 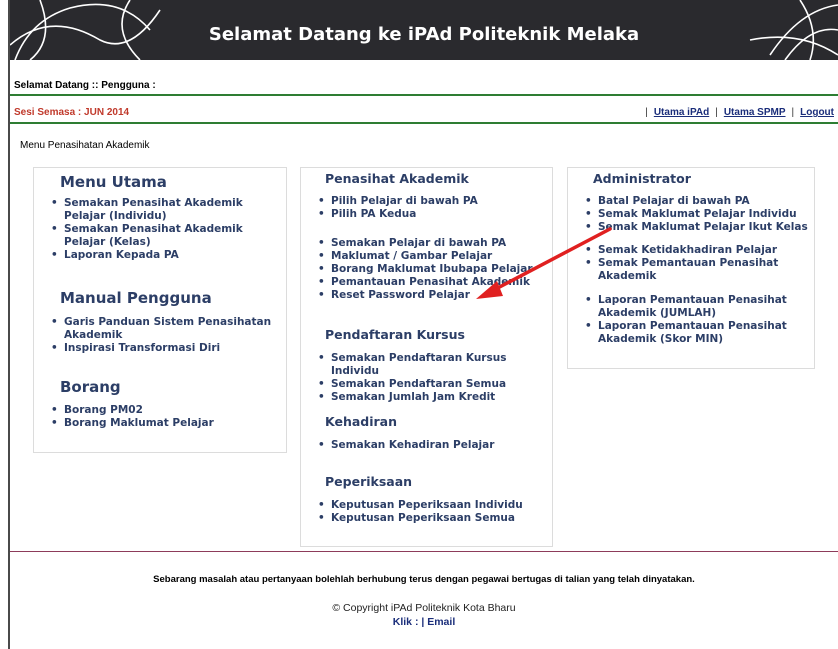 I want to click on list-item: Semakan Pendaftaran Semua, so click(x=433, y=384).